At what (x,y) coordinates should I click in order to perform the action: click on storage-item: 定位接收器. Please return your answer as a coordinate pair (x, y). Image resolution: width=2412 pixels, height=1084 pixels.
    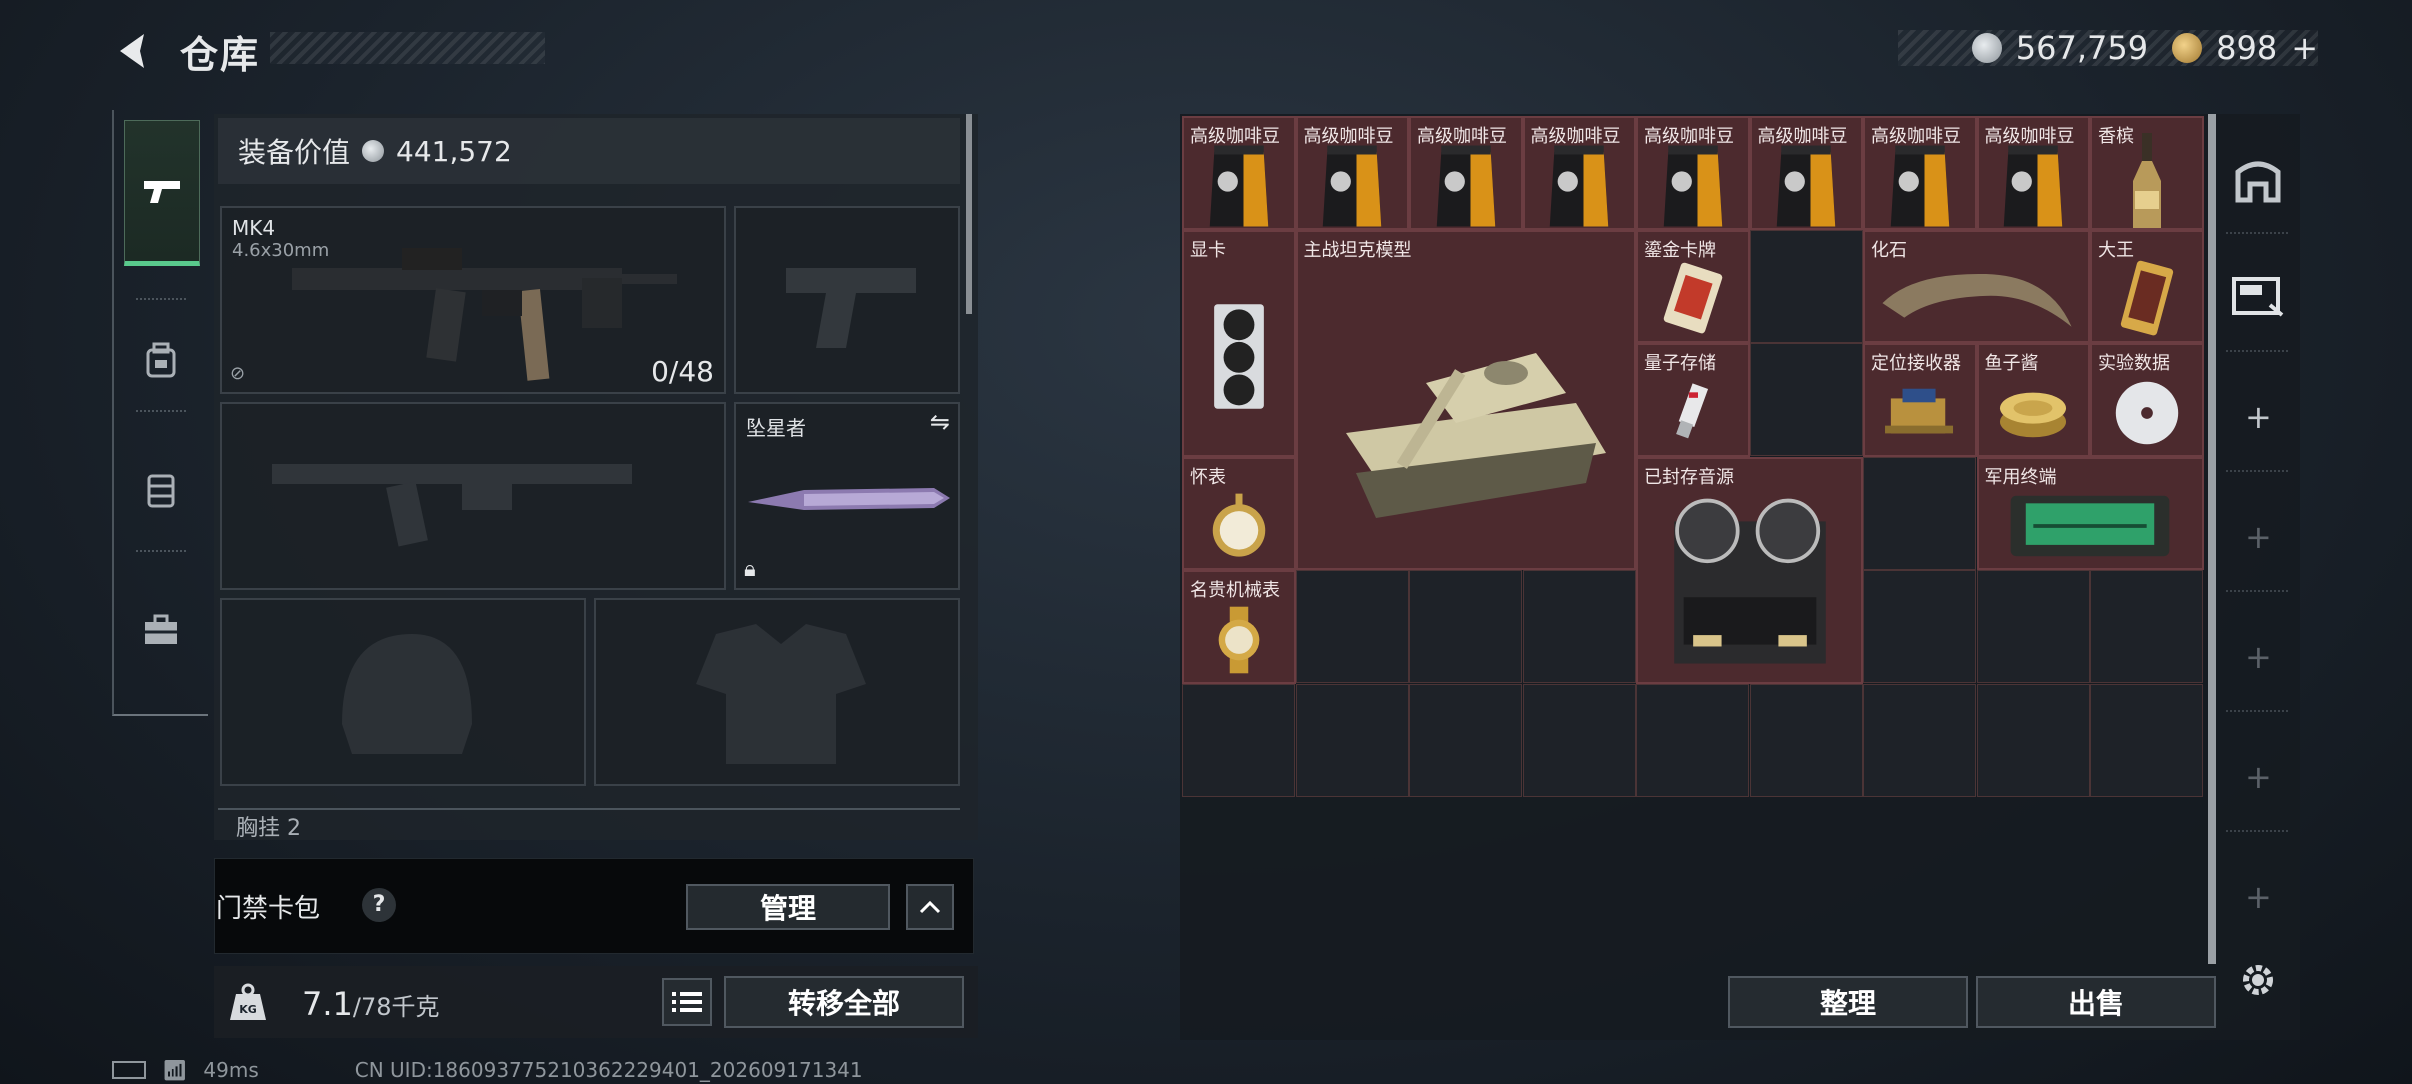
    Looking at the image, I should click on (1920, 400).